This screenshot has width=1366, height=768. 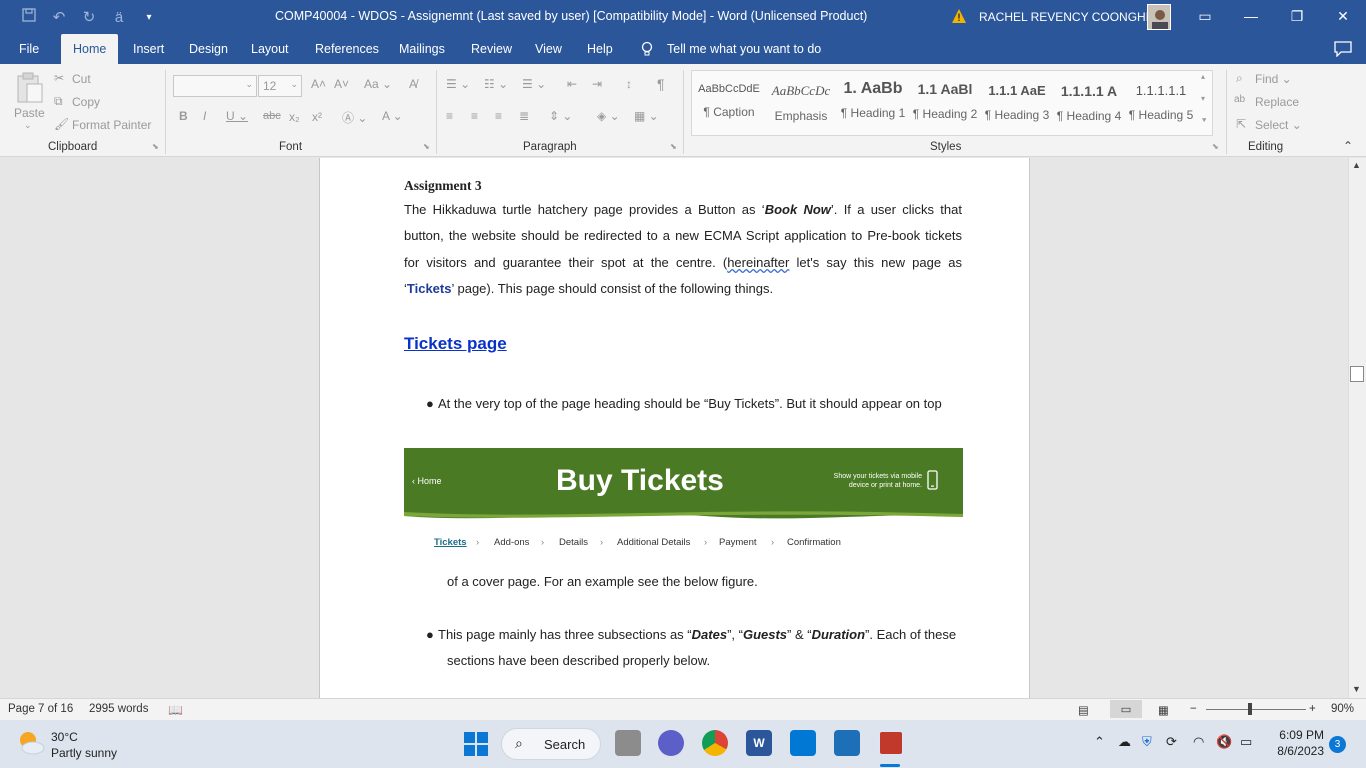 What do you see at coordinates (498, 116) in the screenshot?
I see `align-right-icon: ≡` at bounding box center [498, 116].